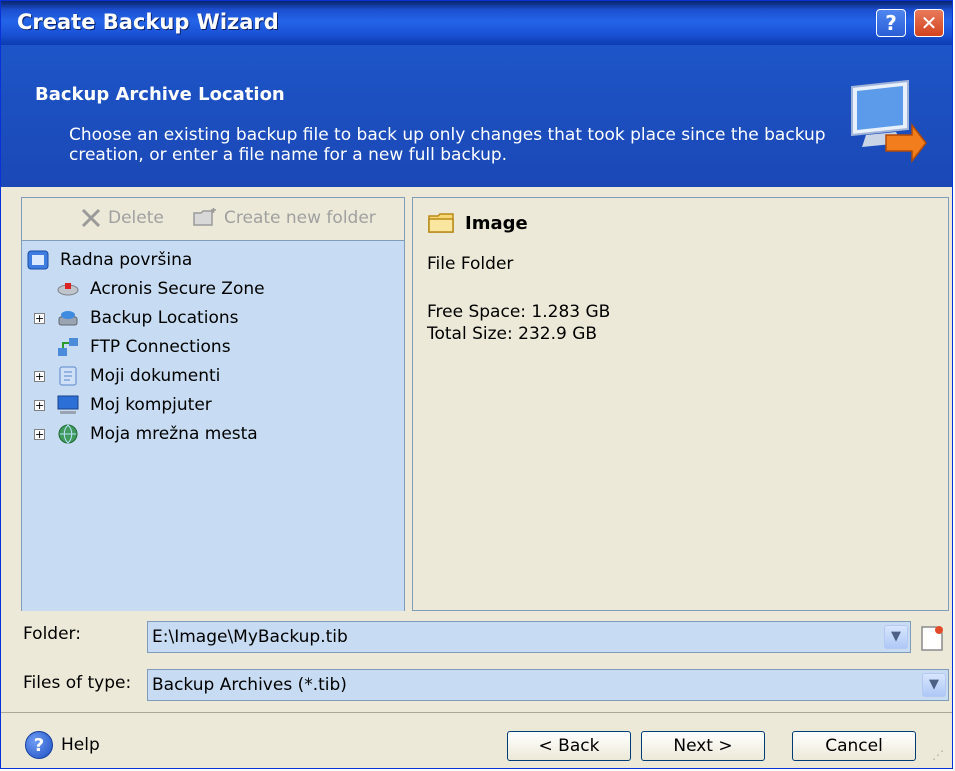 The height and width of the screenshot is (771, 955). Describe the element at coordinates (68, 347) in the screenshot. I see `ftp-icon` at that location.